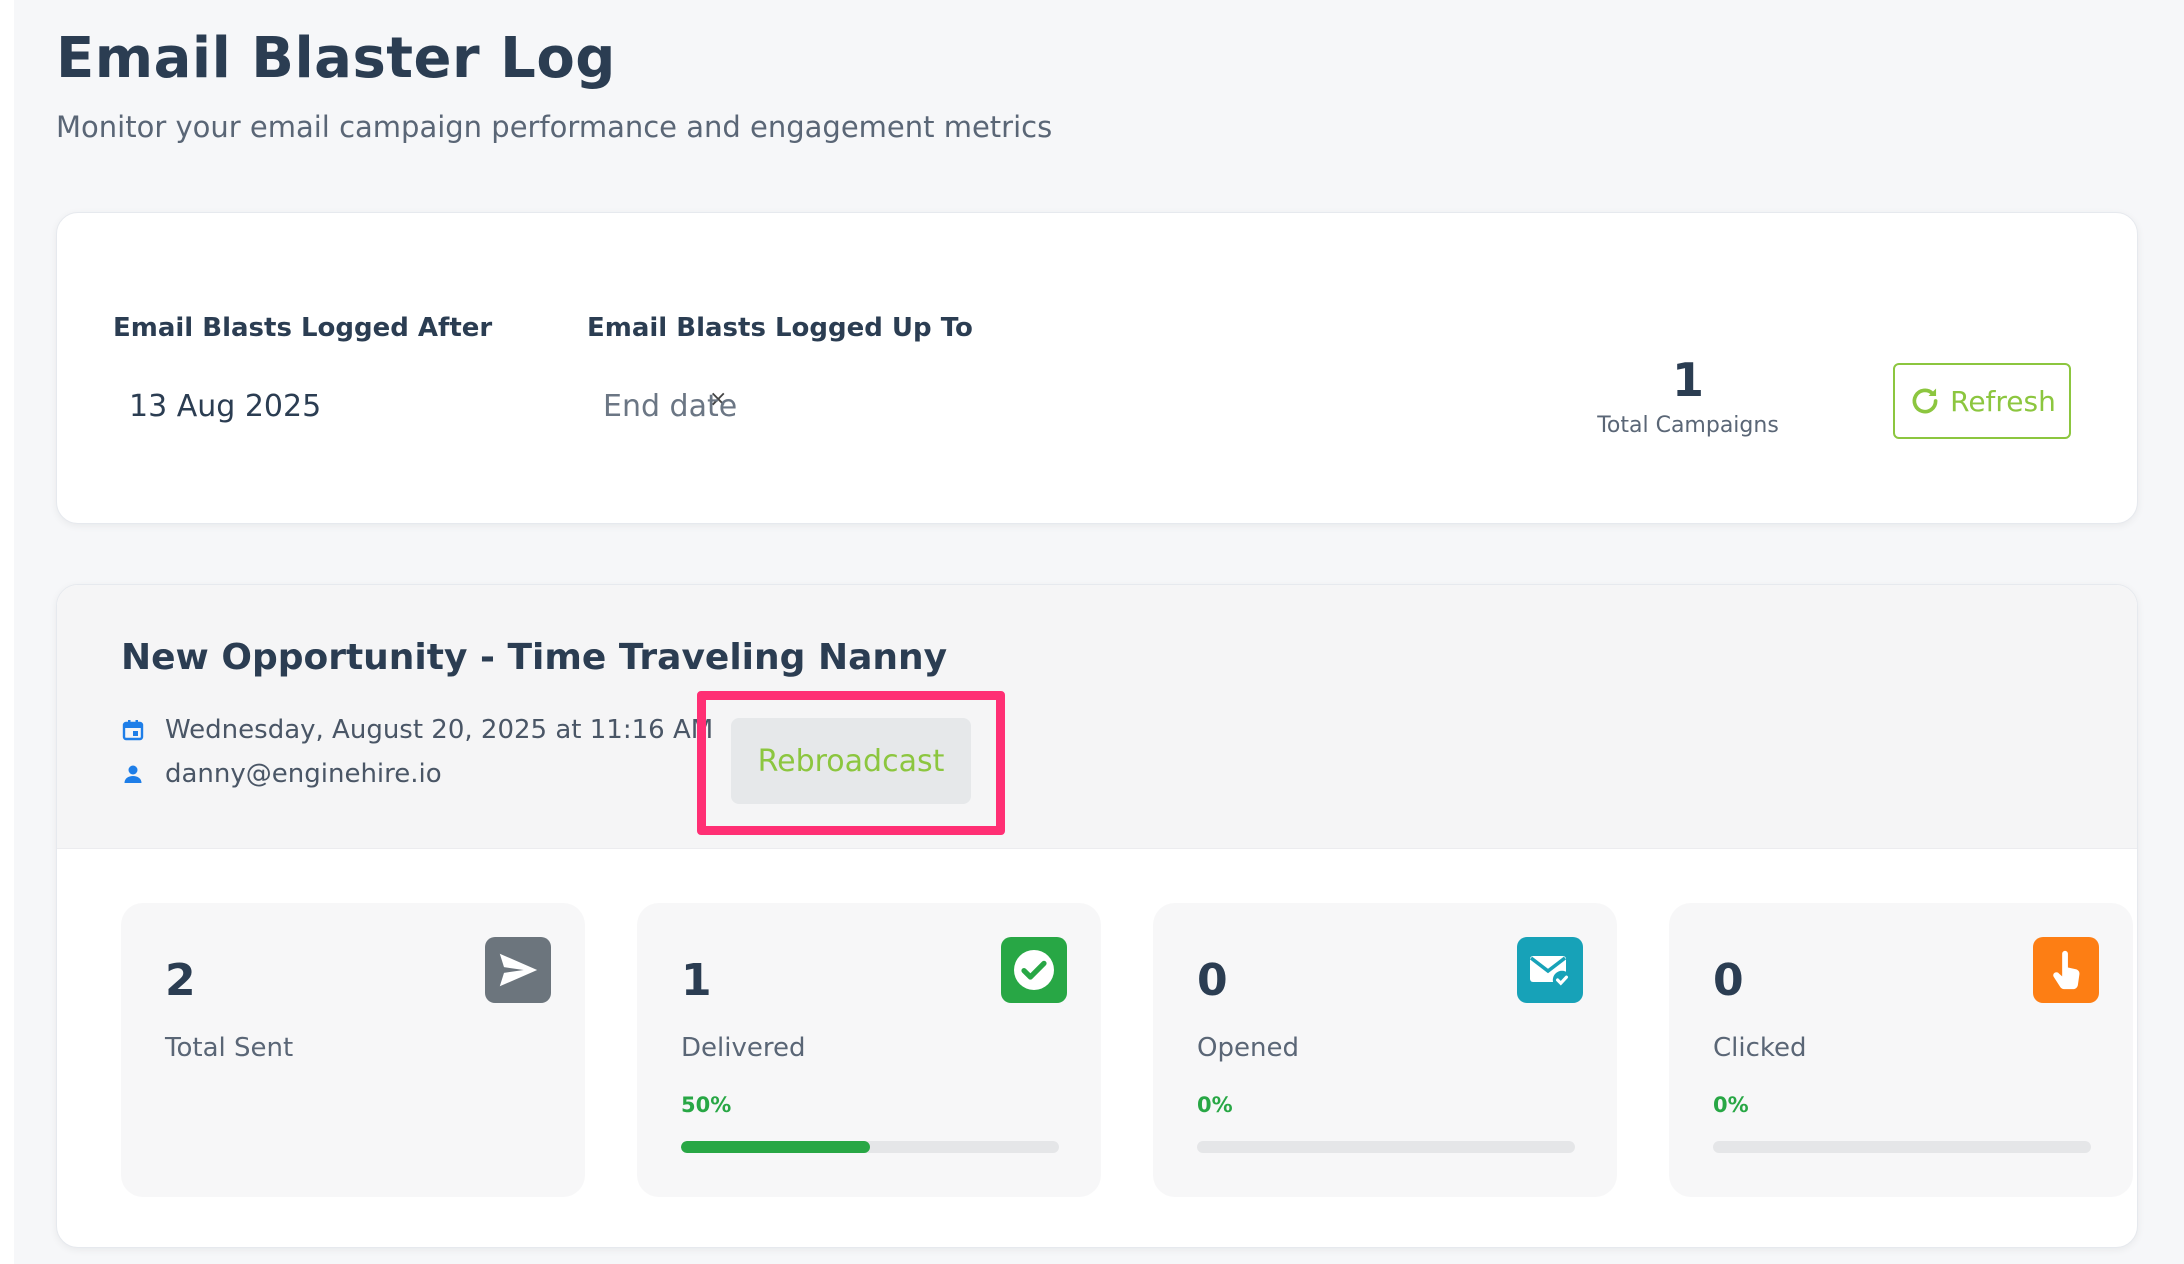 The width and height of the screenshot is (2184, 1264). Describe the element at coordinates (775, 1147) in the screenshot. I see `progress-fill` at that location.